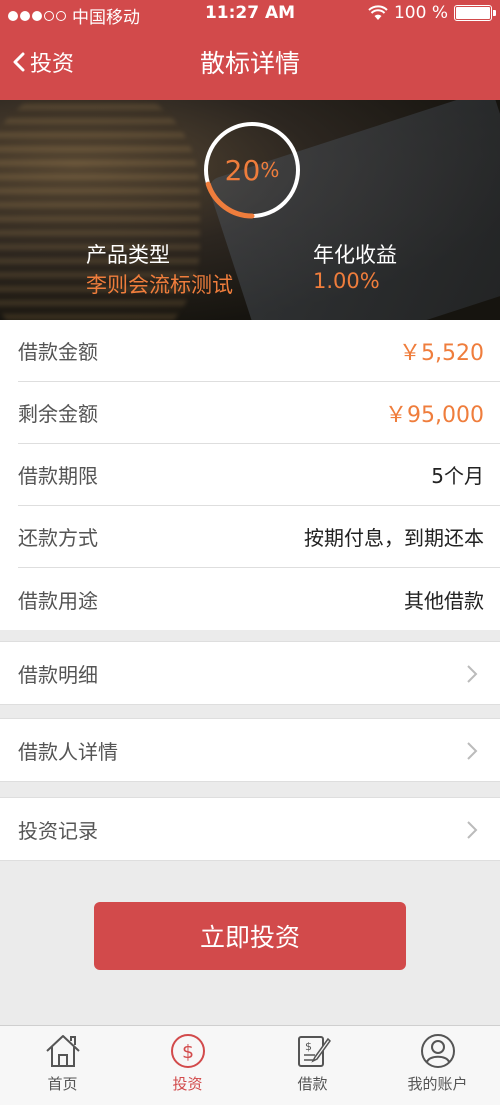 The image size is (500, 1105). I want to click on tab-invest: $ 投资, so click(187, 1065).